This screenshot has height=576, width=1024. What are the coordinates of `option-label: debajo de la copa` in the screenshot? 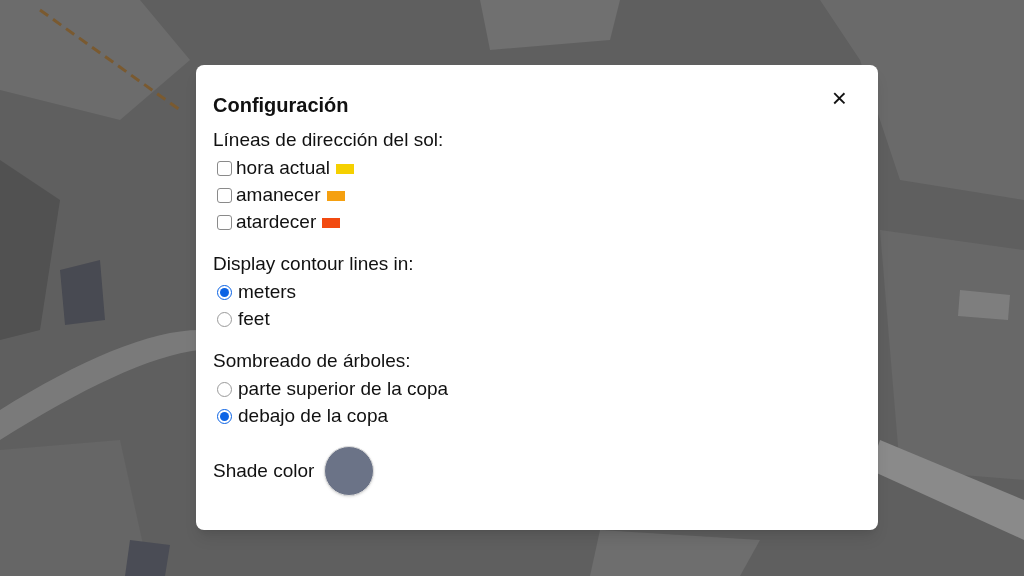 It's located at (313, 416).